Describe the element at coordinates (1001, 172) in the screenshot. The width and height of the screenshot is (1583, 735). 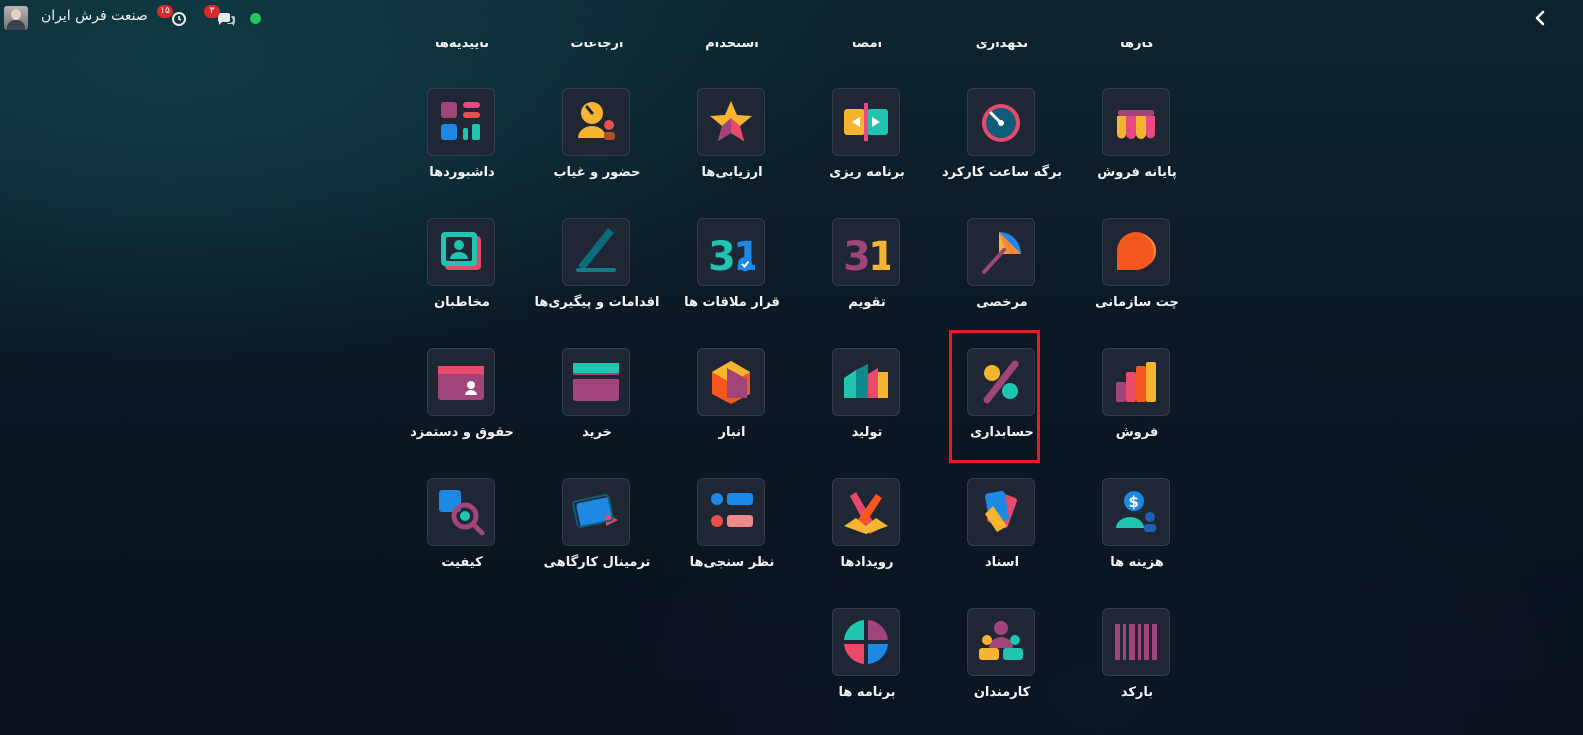
I see `app-label: برگه ساعت کارکرد` at that location.